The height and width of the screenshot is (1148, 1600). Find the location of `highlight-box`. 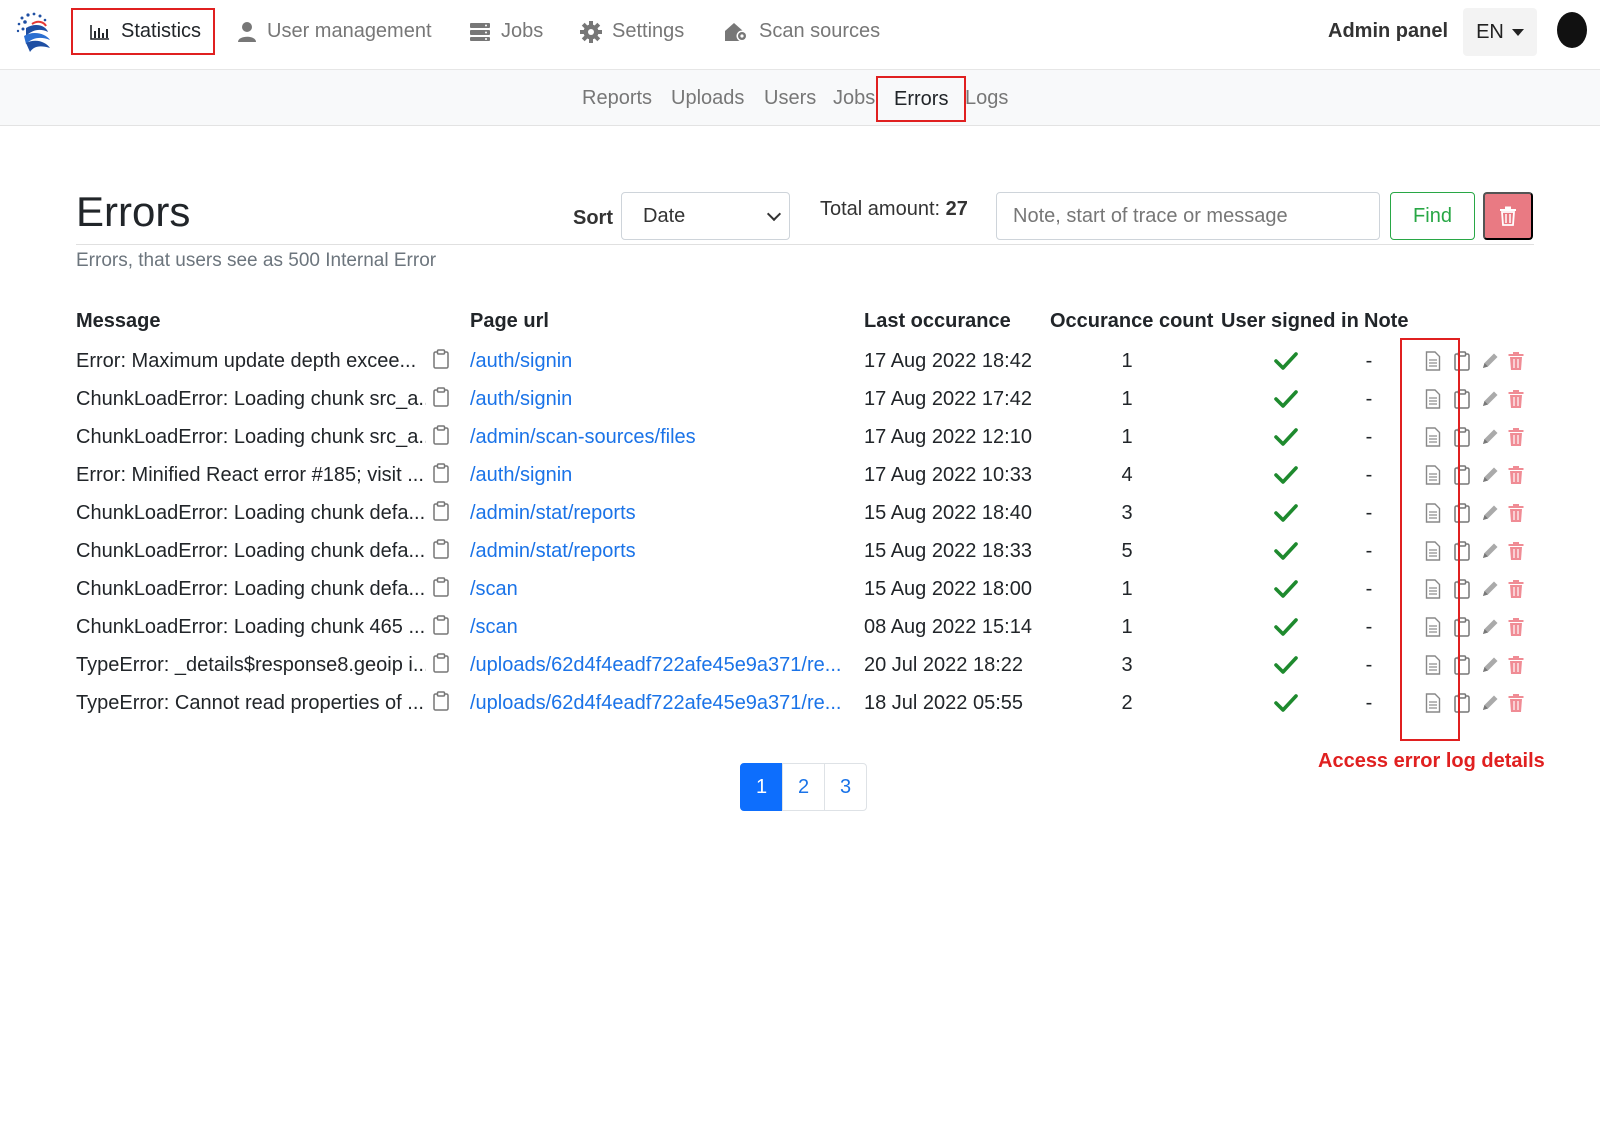

highlight-box is located at coordinates (1430, 539).